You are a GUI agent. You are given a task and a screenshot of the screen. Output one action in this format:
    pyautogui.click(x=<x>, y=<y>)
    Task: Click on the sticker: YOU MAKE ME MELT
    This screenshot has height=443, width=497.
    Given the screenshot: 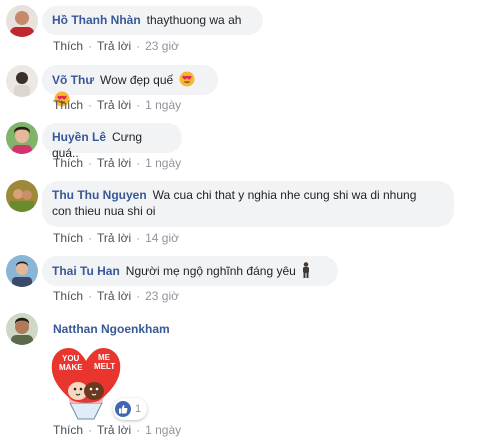 What is the action you would take?
    pyautogui.click(x=86, y=381)
    